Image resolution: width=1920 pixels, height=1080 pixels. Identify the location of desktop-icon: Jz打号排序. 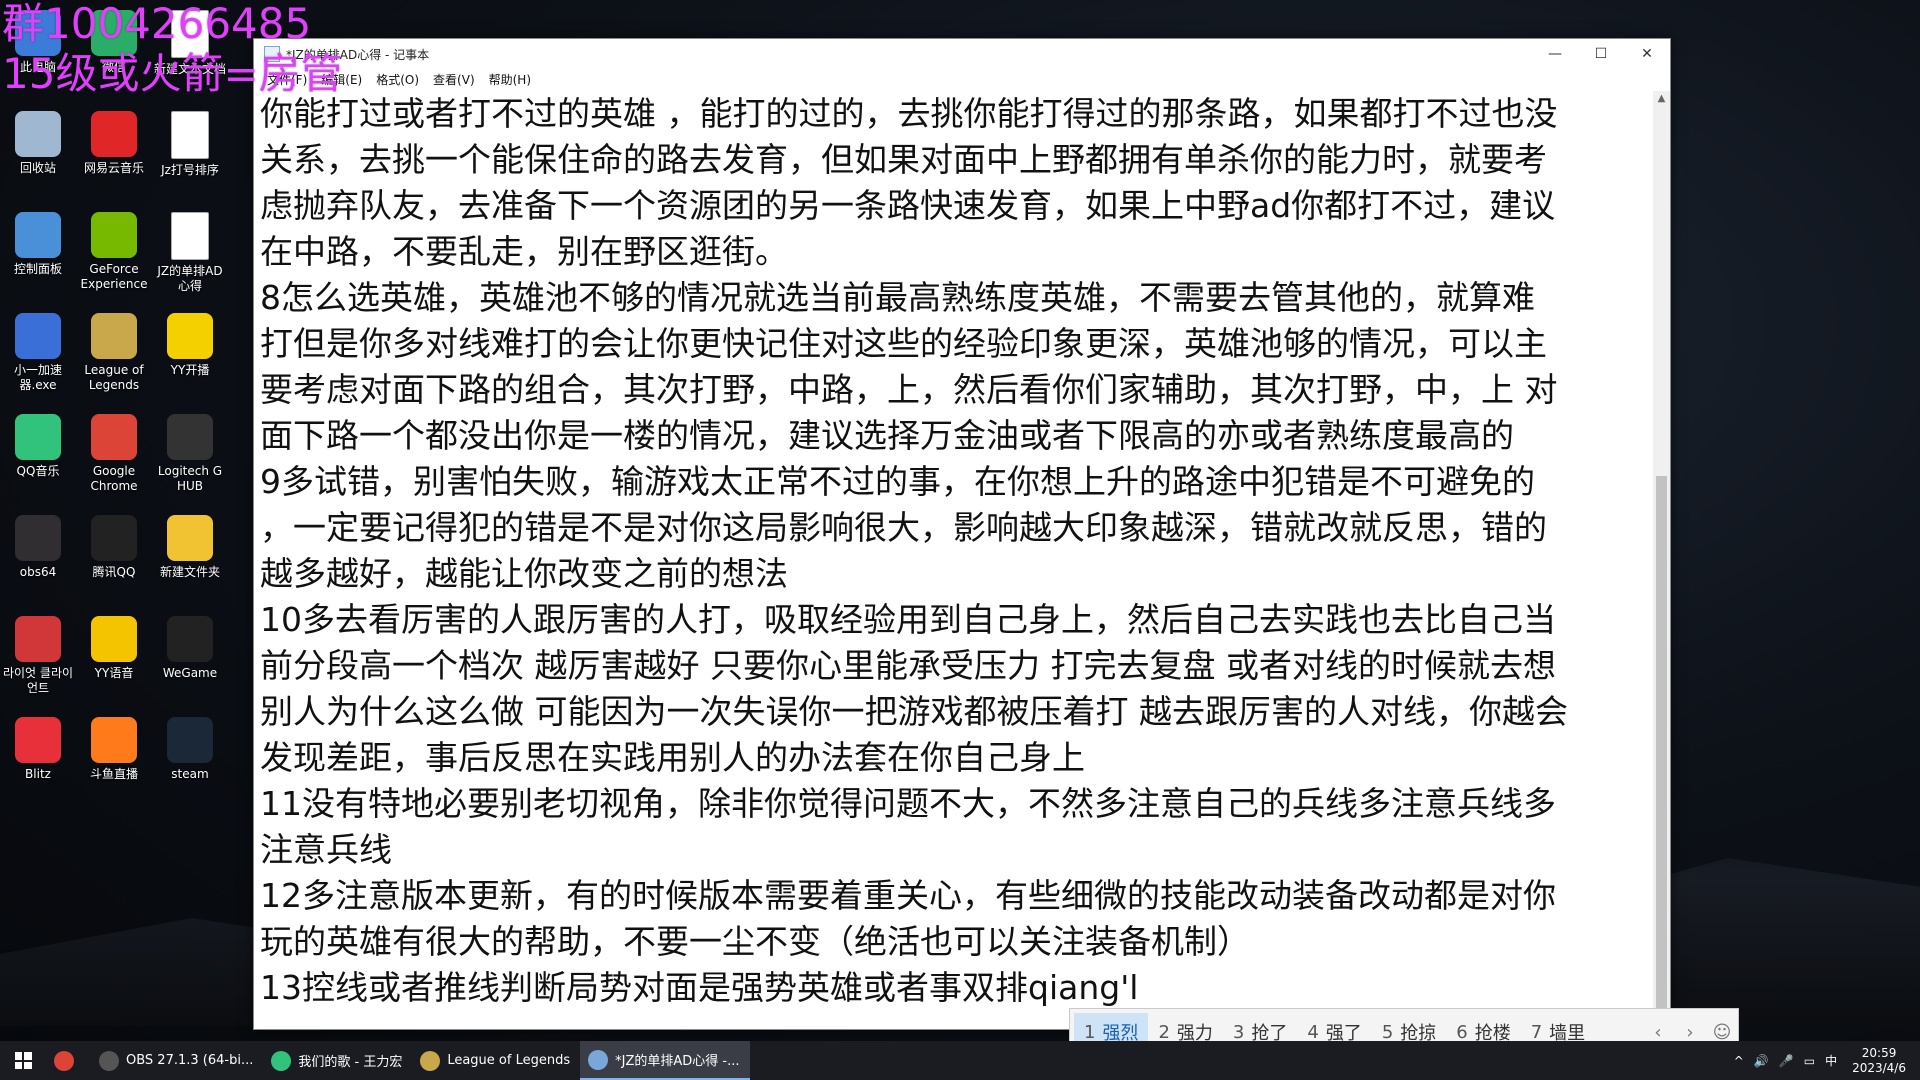
(190, 147).